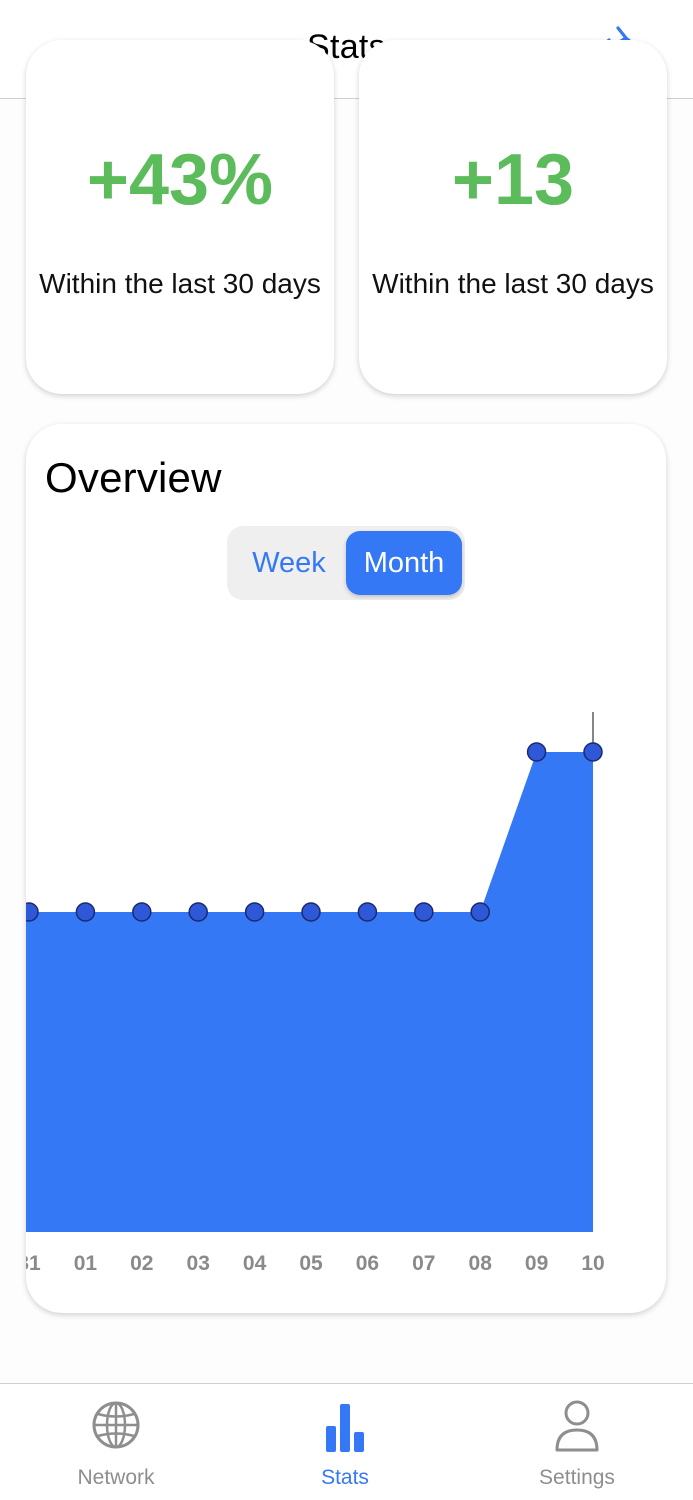 Image resolution: width=693 pixels, height=1500 pixels. Describe the element at coordinates (116, 1477) in the screenshot. I see `tab-label: Network` at that location.